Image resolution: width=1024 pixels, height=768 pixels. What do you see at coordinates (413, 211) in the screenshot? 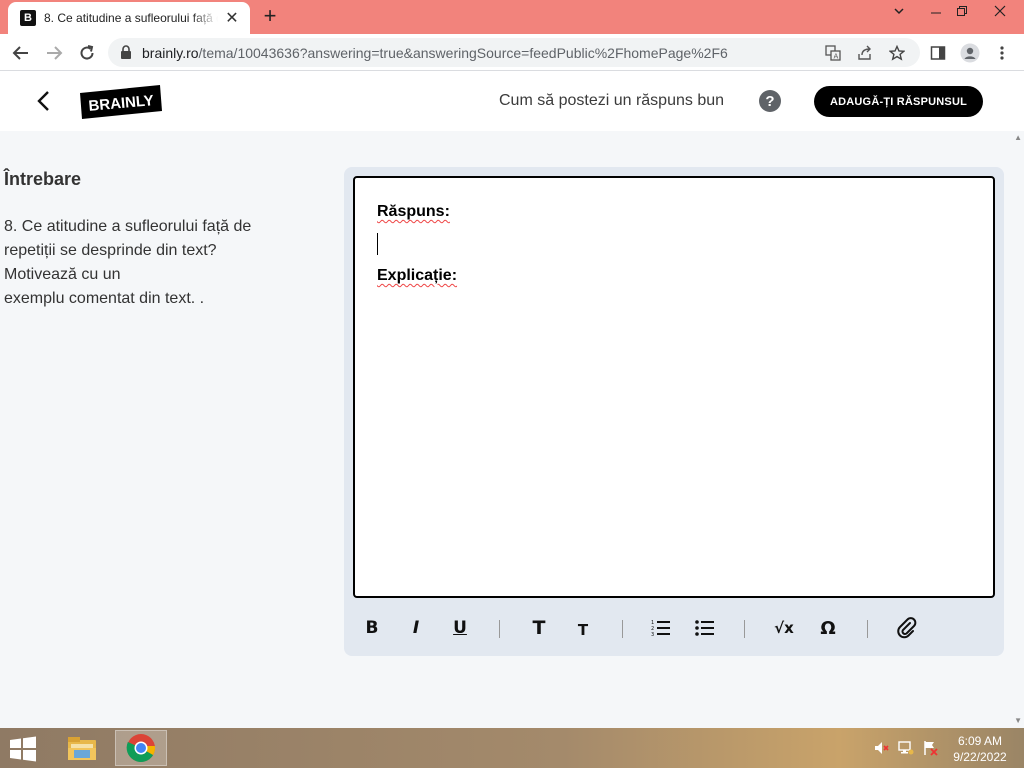
I see `answer-label: Răspuns:` at bounding box center [413, 211].